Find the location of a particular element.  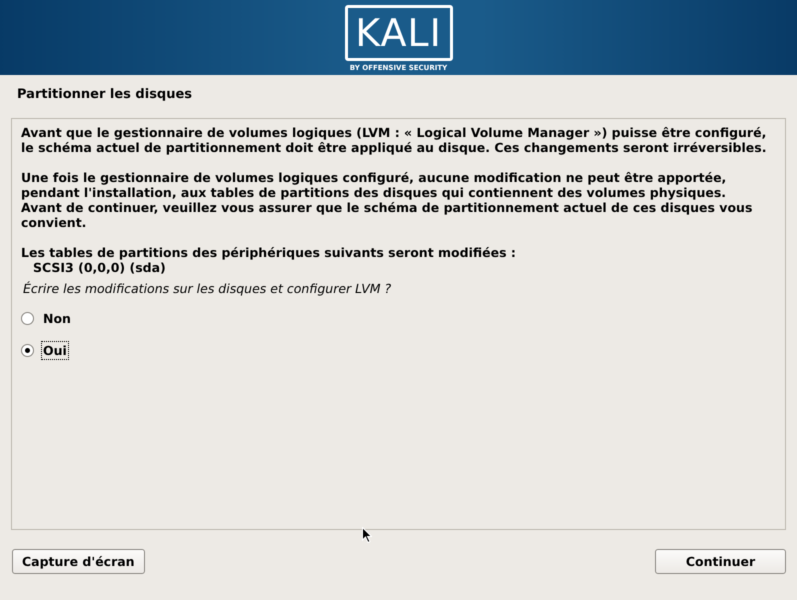

continue-button: Continuer is located at coordinates (720, 561).